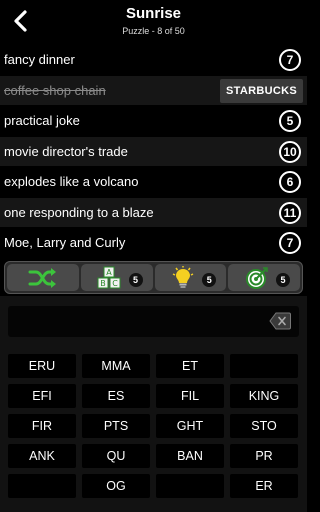 This screenshot has width=320, height=512. What do you see at coordinates (103, 283) in the screenshot?
I see `svg-text: B` at bounding box center [103, 283].